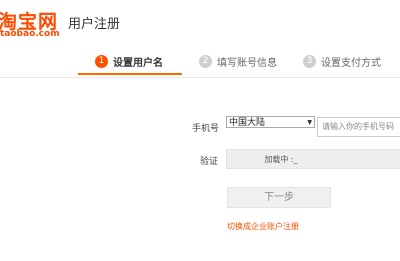 The width and height of the screenshot is (400, 261). What do you see at coordinates (130, 74) in the screenshot?
I see `active-step-underline` at bounding box center [130, 74].